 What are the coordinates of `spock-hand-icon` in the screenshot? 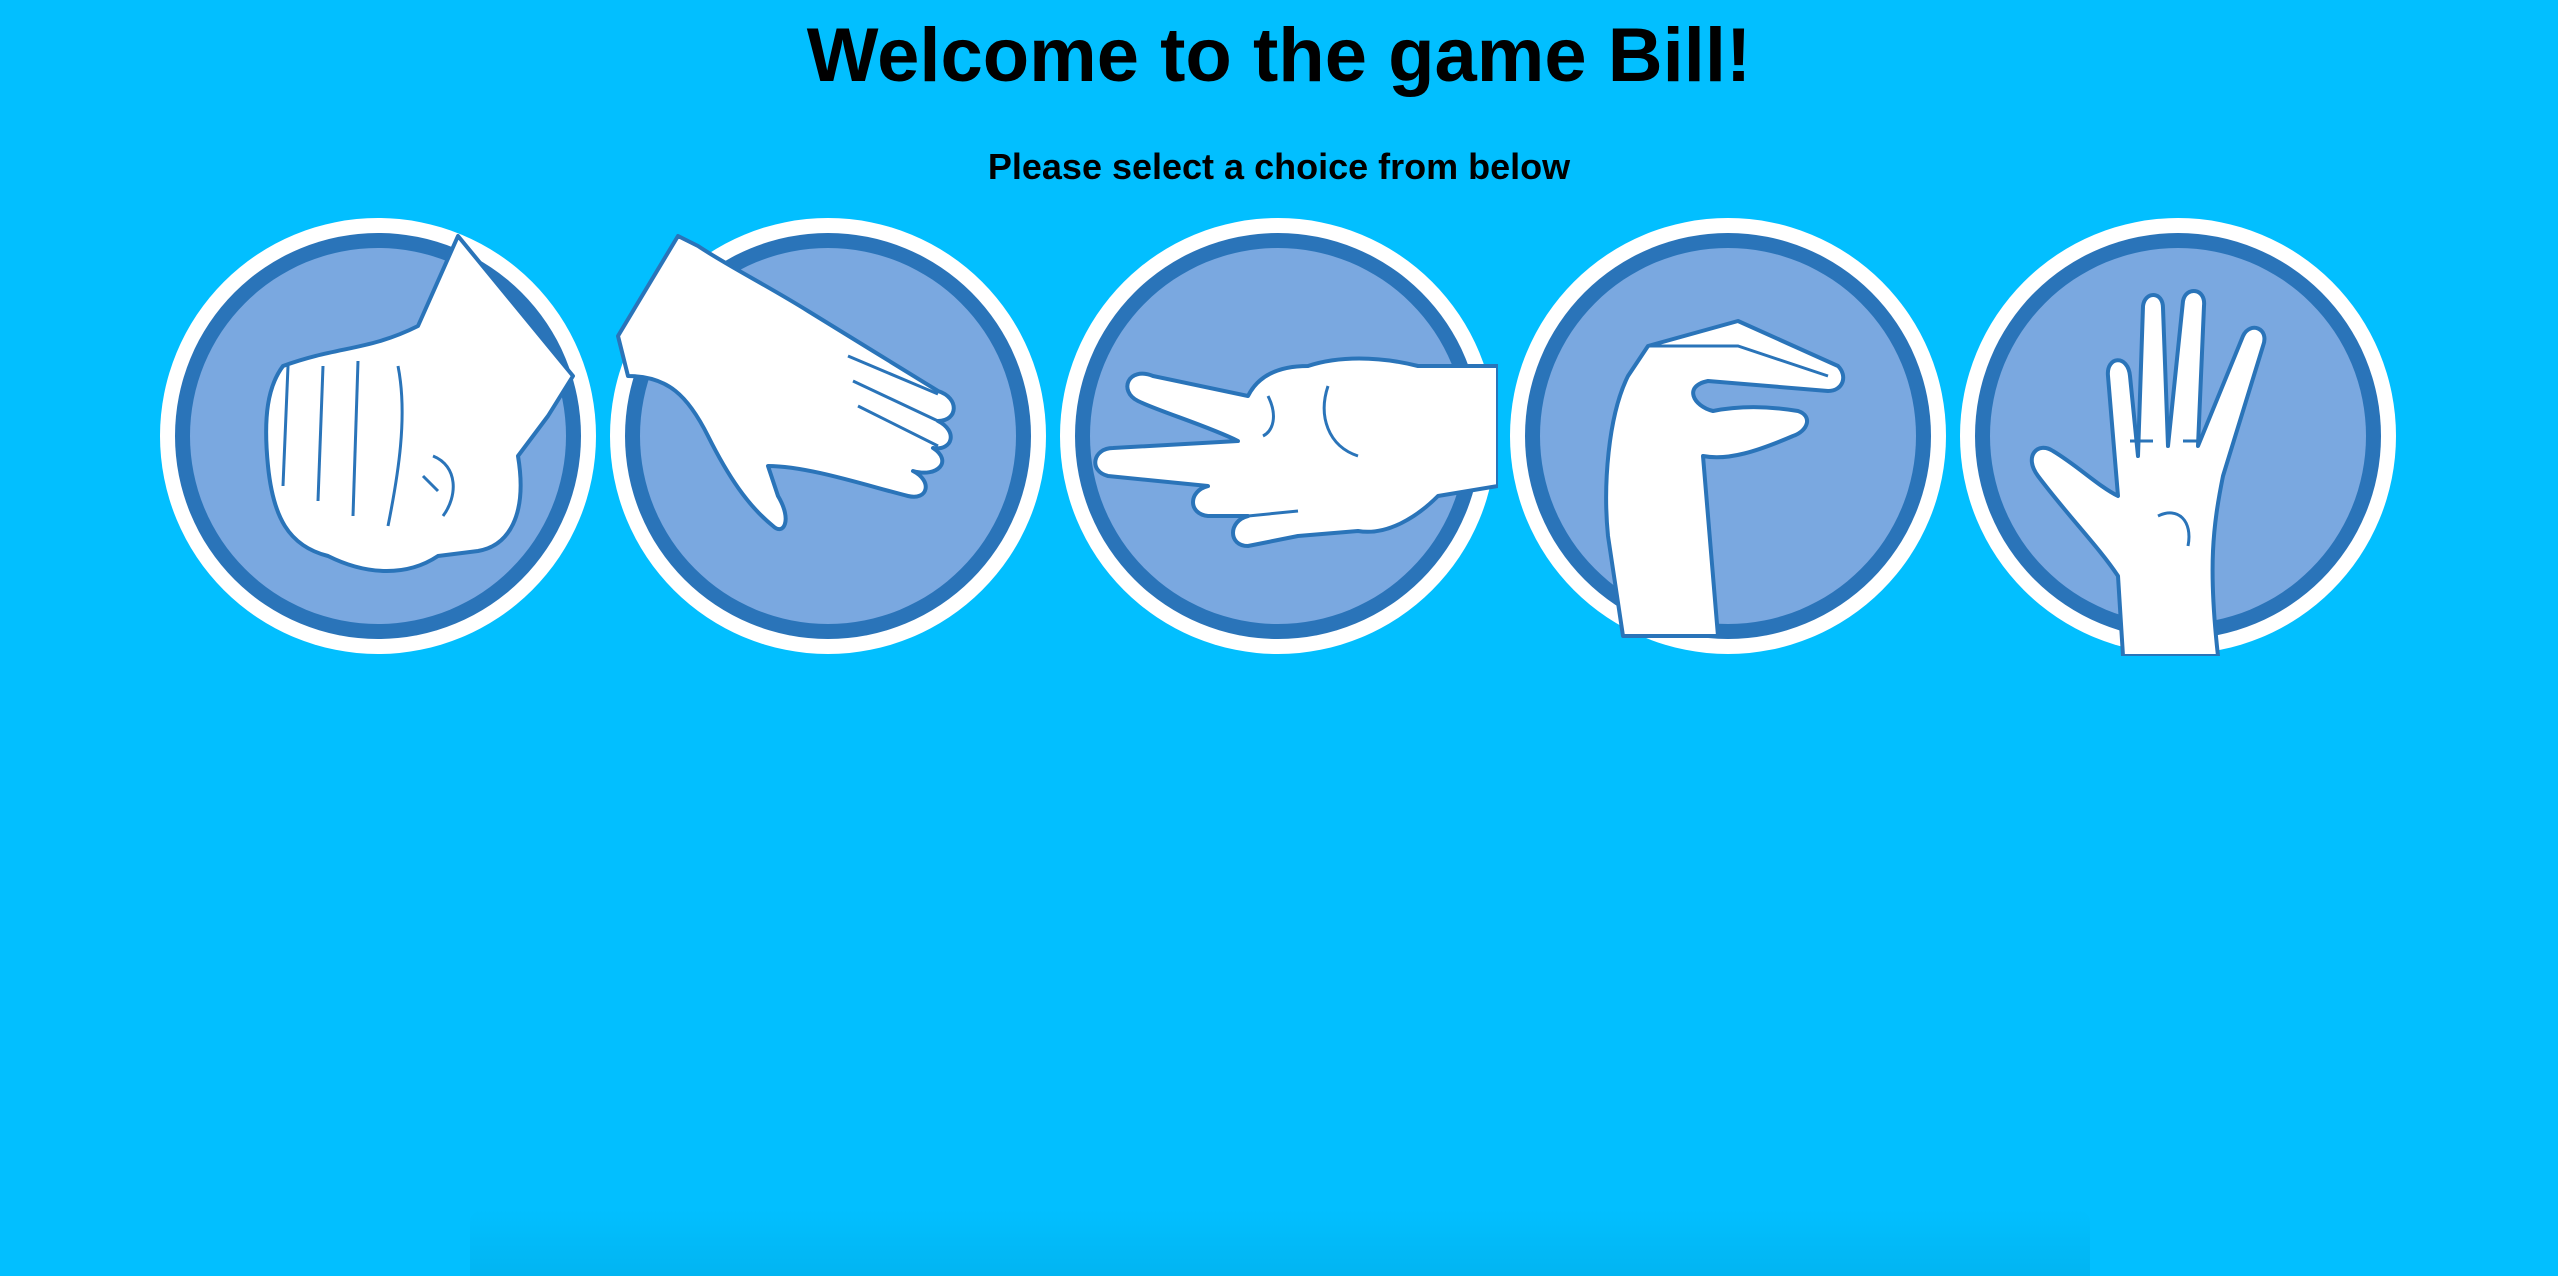 It's located at (2178, 437).